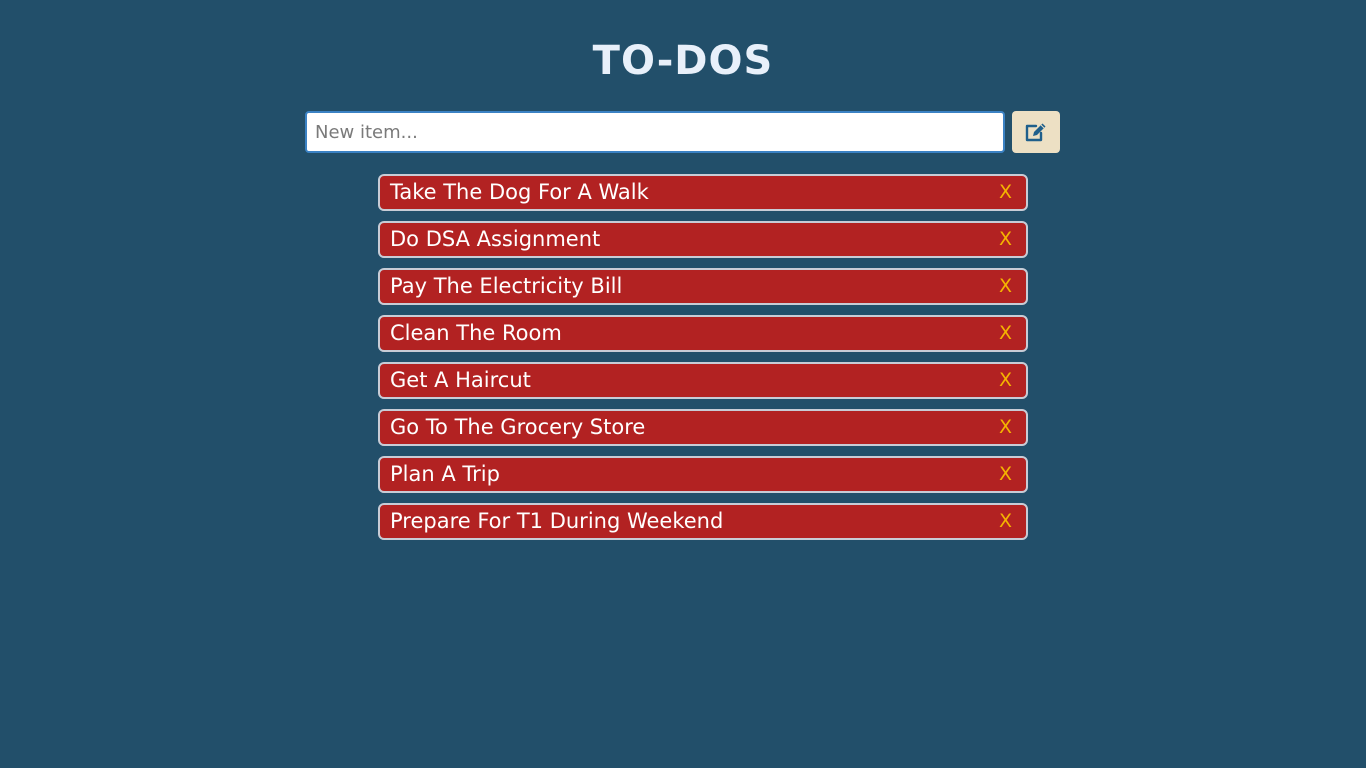 This screenshot has width=1366, height=768. I want to click on todo-text: Take The Dog For A Walk, so click(519, 192).